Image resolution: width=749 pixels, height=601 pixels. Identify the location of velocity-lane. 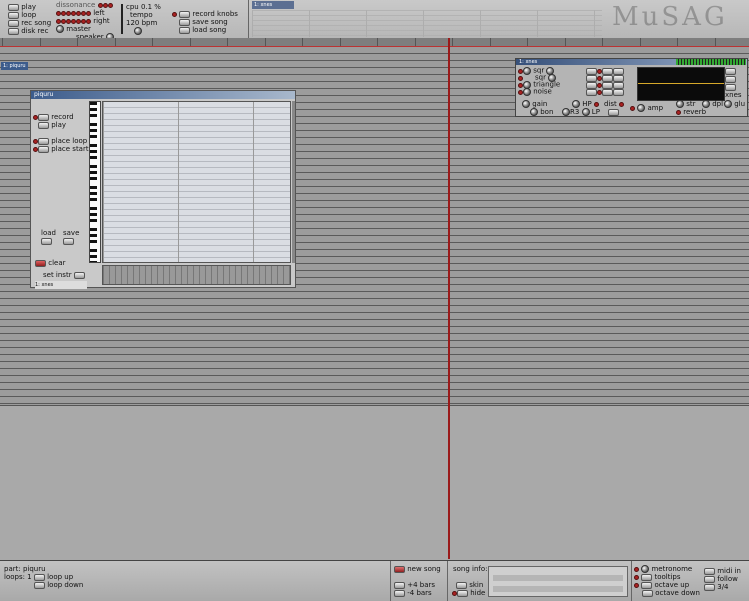
(196, 275).